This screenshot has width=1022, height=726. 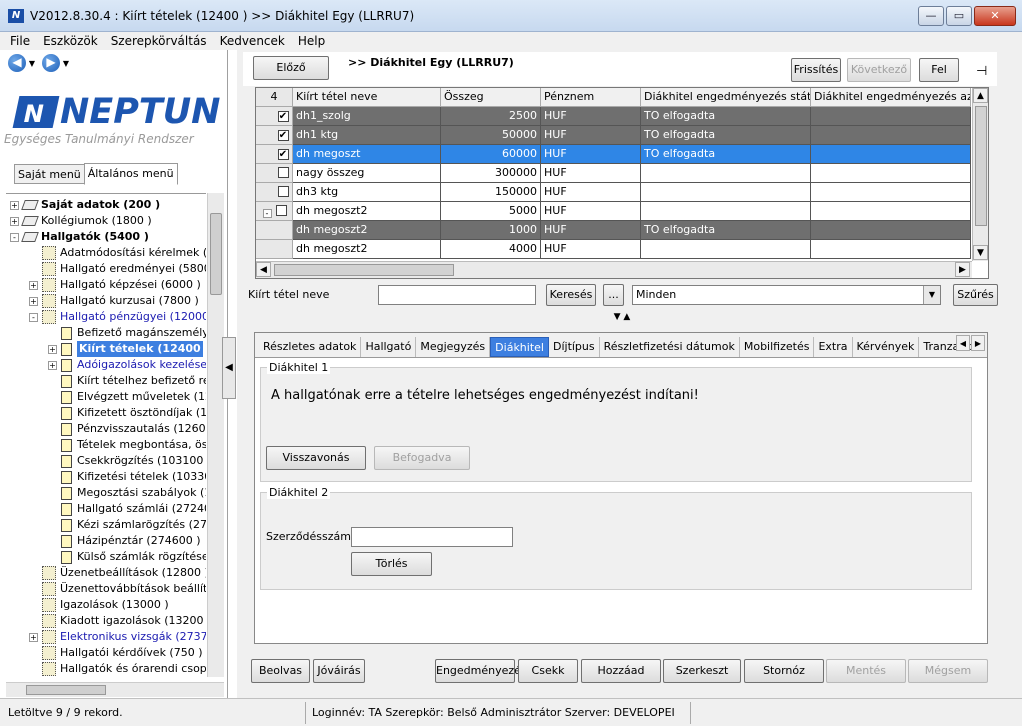 What do you see at coordinates (127, 557) in the screenshot?
I see `tree-item: Külső számlák rögzítése (` at bounding box center [127, 557].